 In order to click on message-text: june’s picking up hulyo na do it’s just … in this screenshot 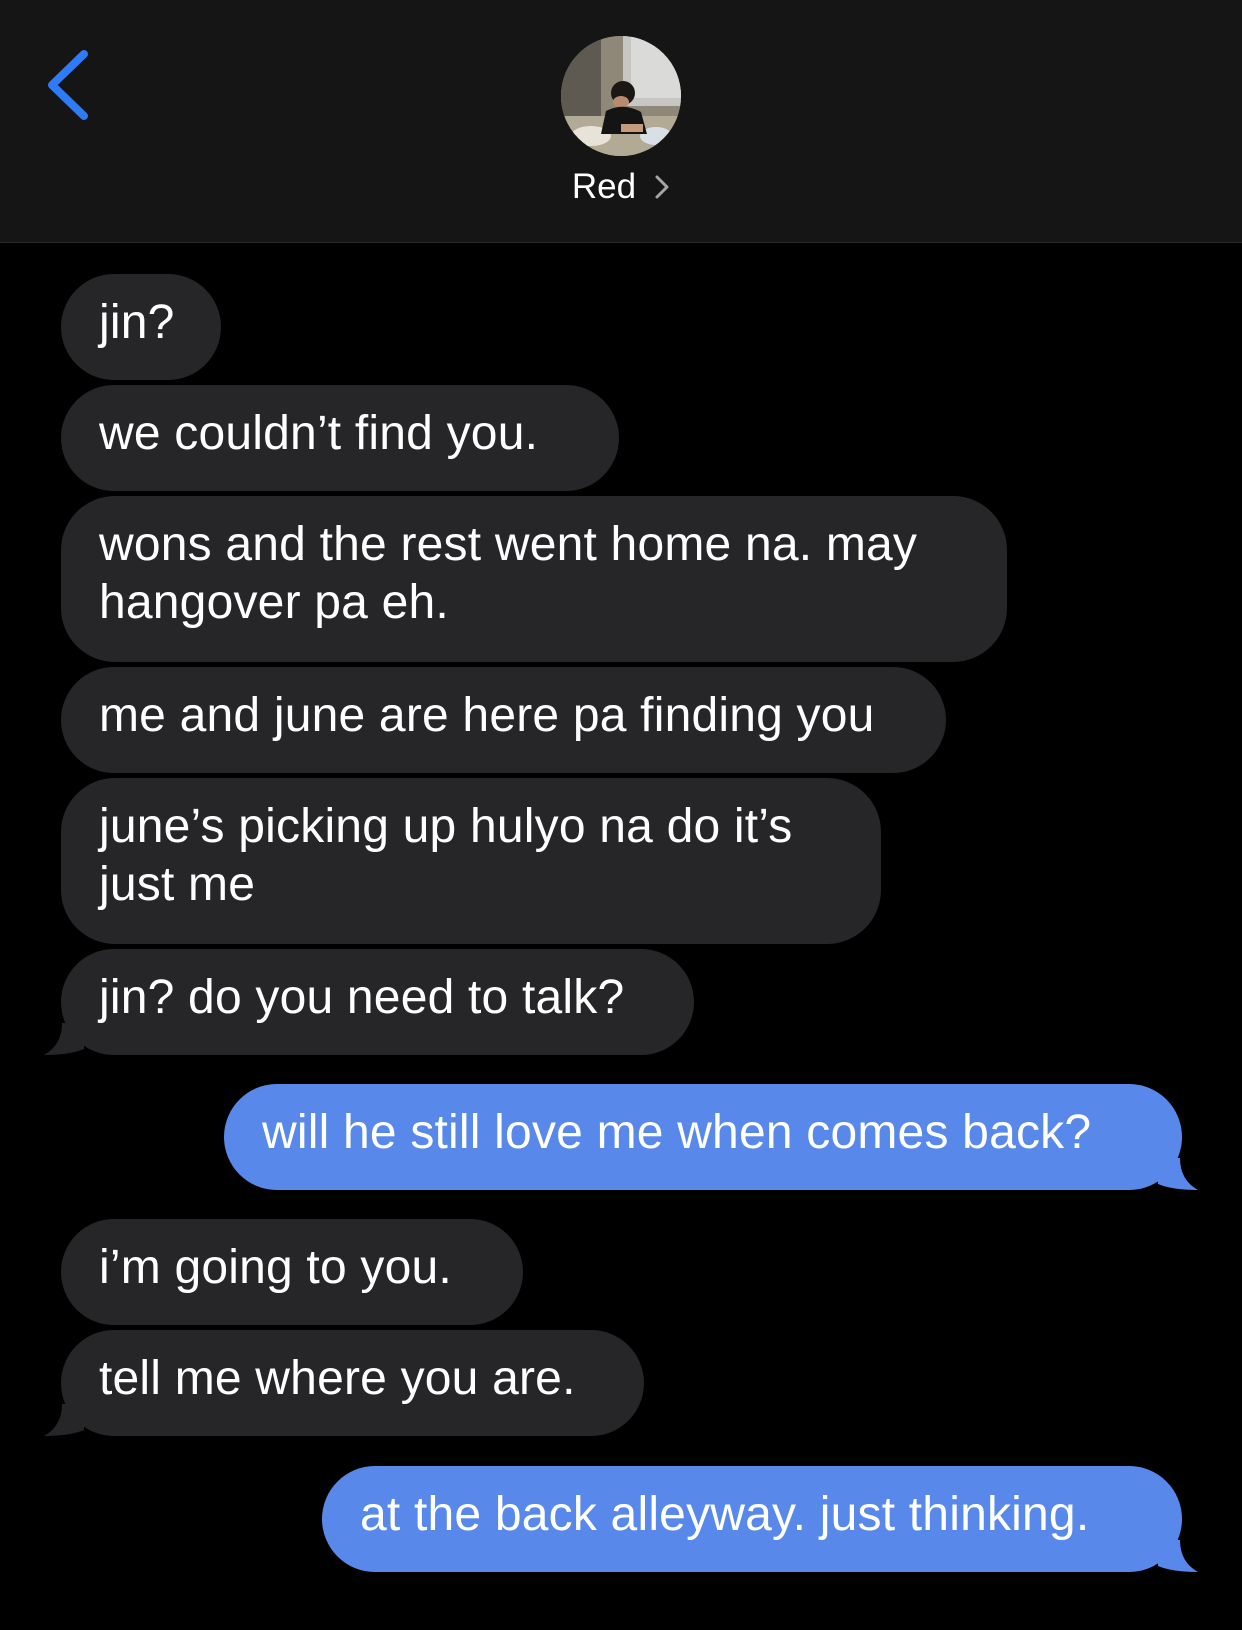, I will do `click(446, 855)`.